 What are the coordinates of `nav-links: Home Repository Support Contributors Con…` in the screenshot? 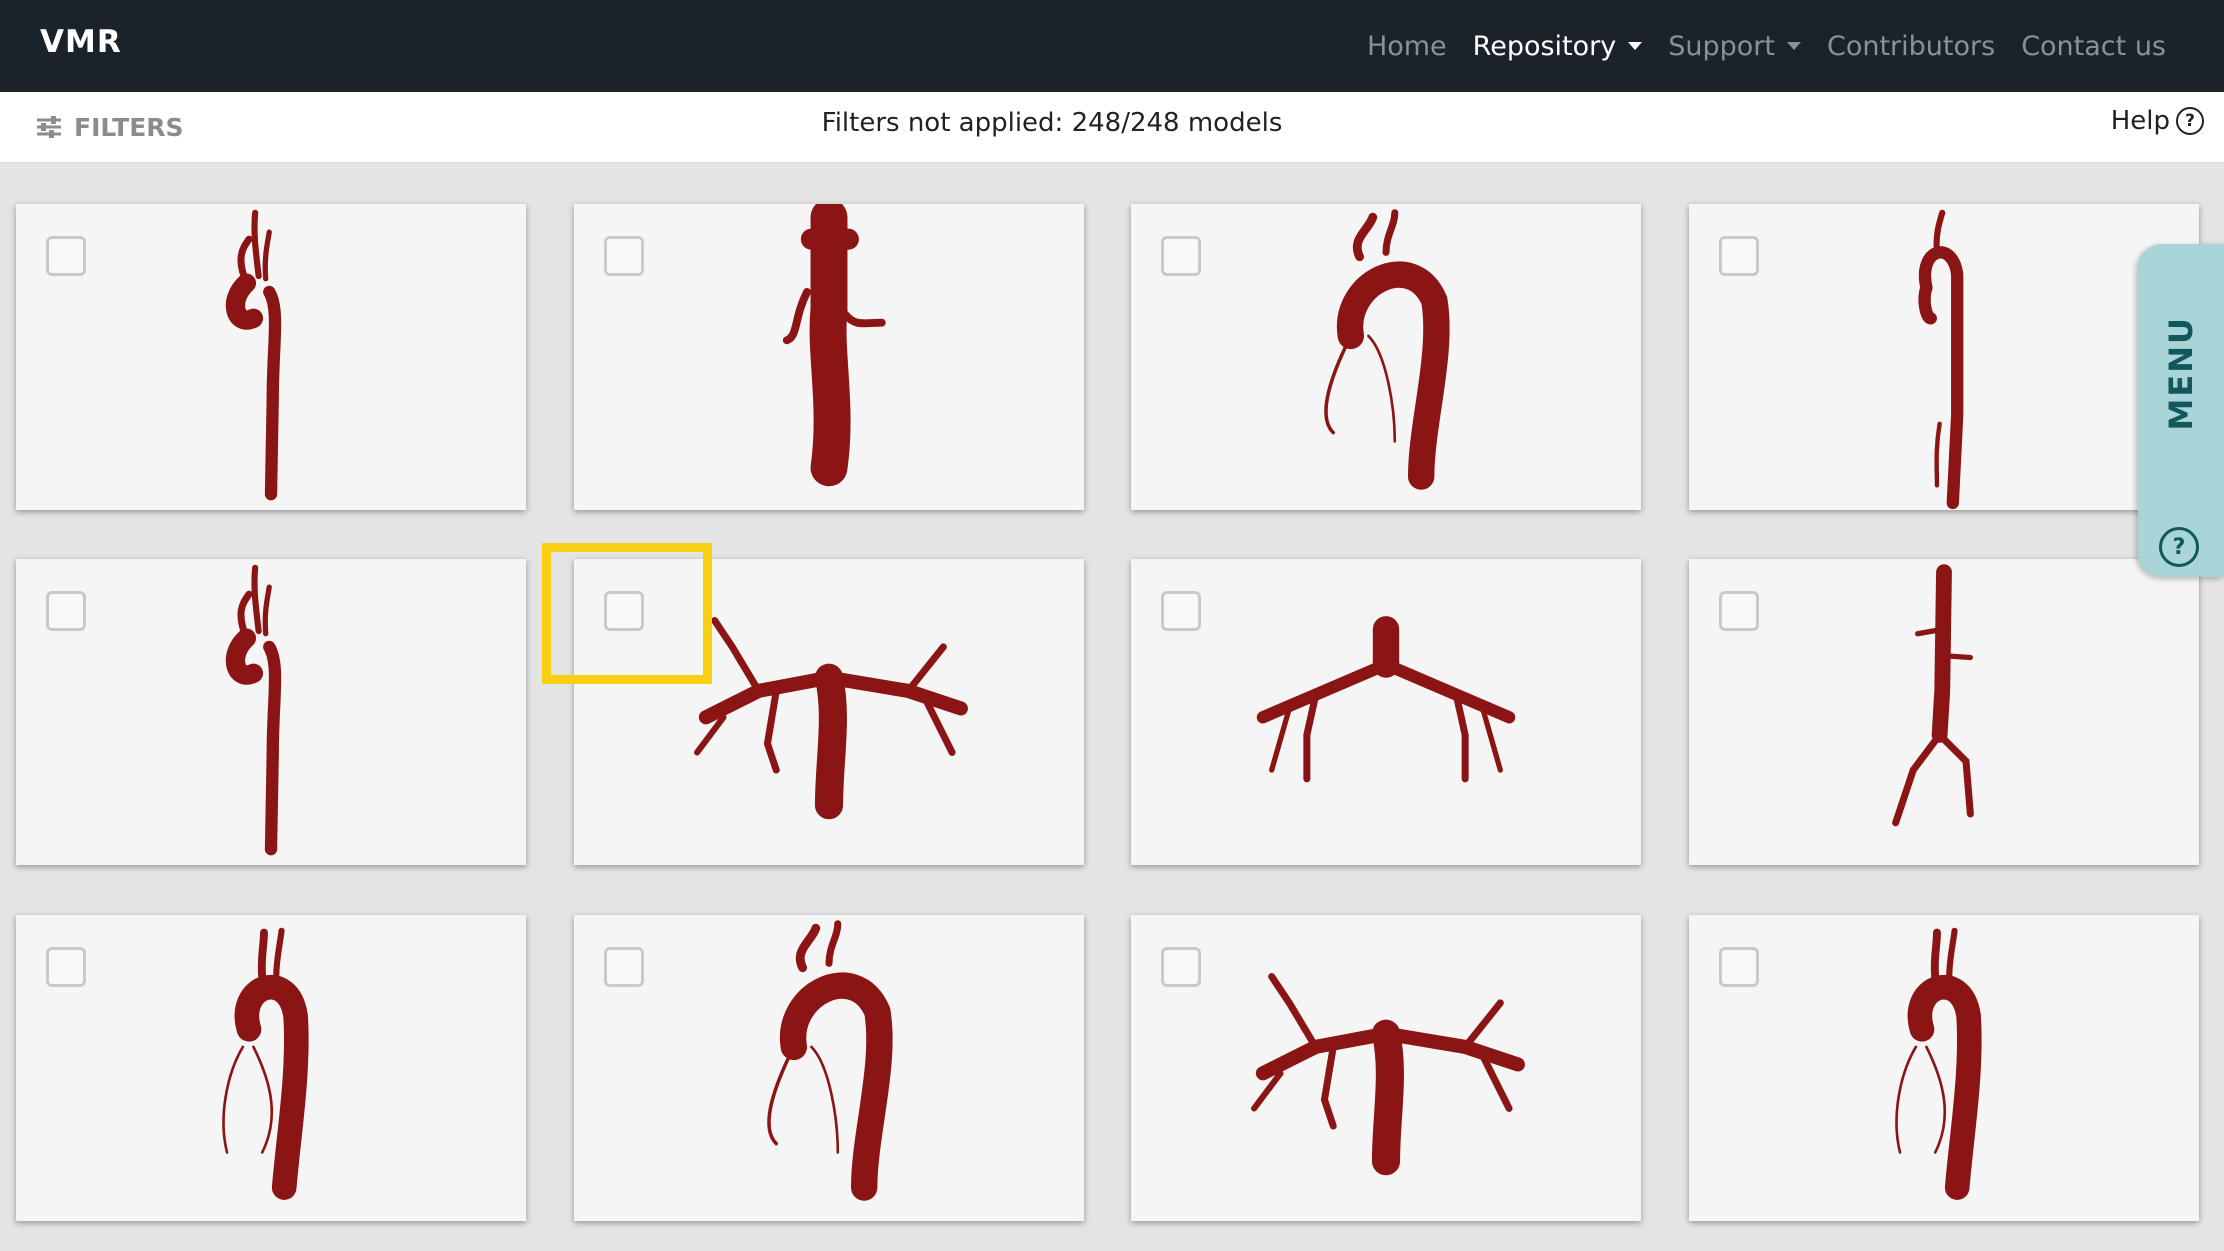 It's located at (1753, 46).